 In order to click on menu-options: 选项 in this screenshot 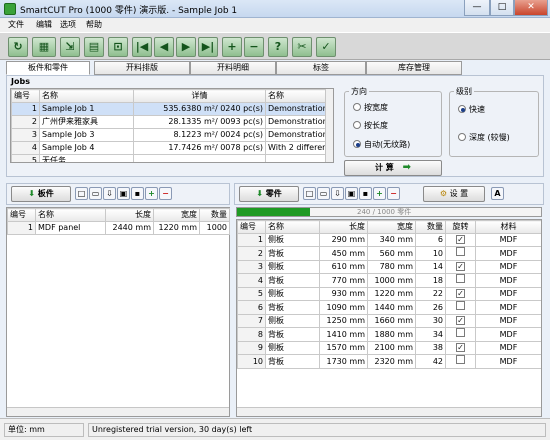, I will do `click(68, 24)`.